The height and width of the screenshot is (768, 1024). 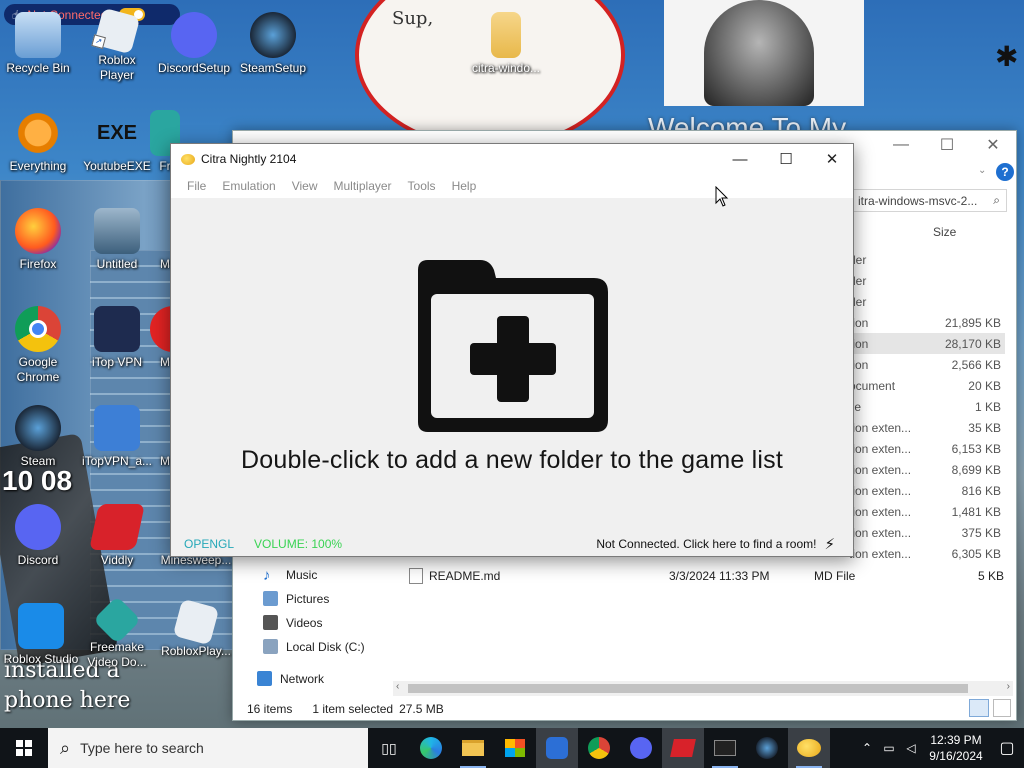 What do you see at coordinates (290, 575) in the screenshot?
I see `nav-item-music: ♪ Music` at bounding box center [290, 575].